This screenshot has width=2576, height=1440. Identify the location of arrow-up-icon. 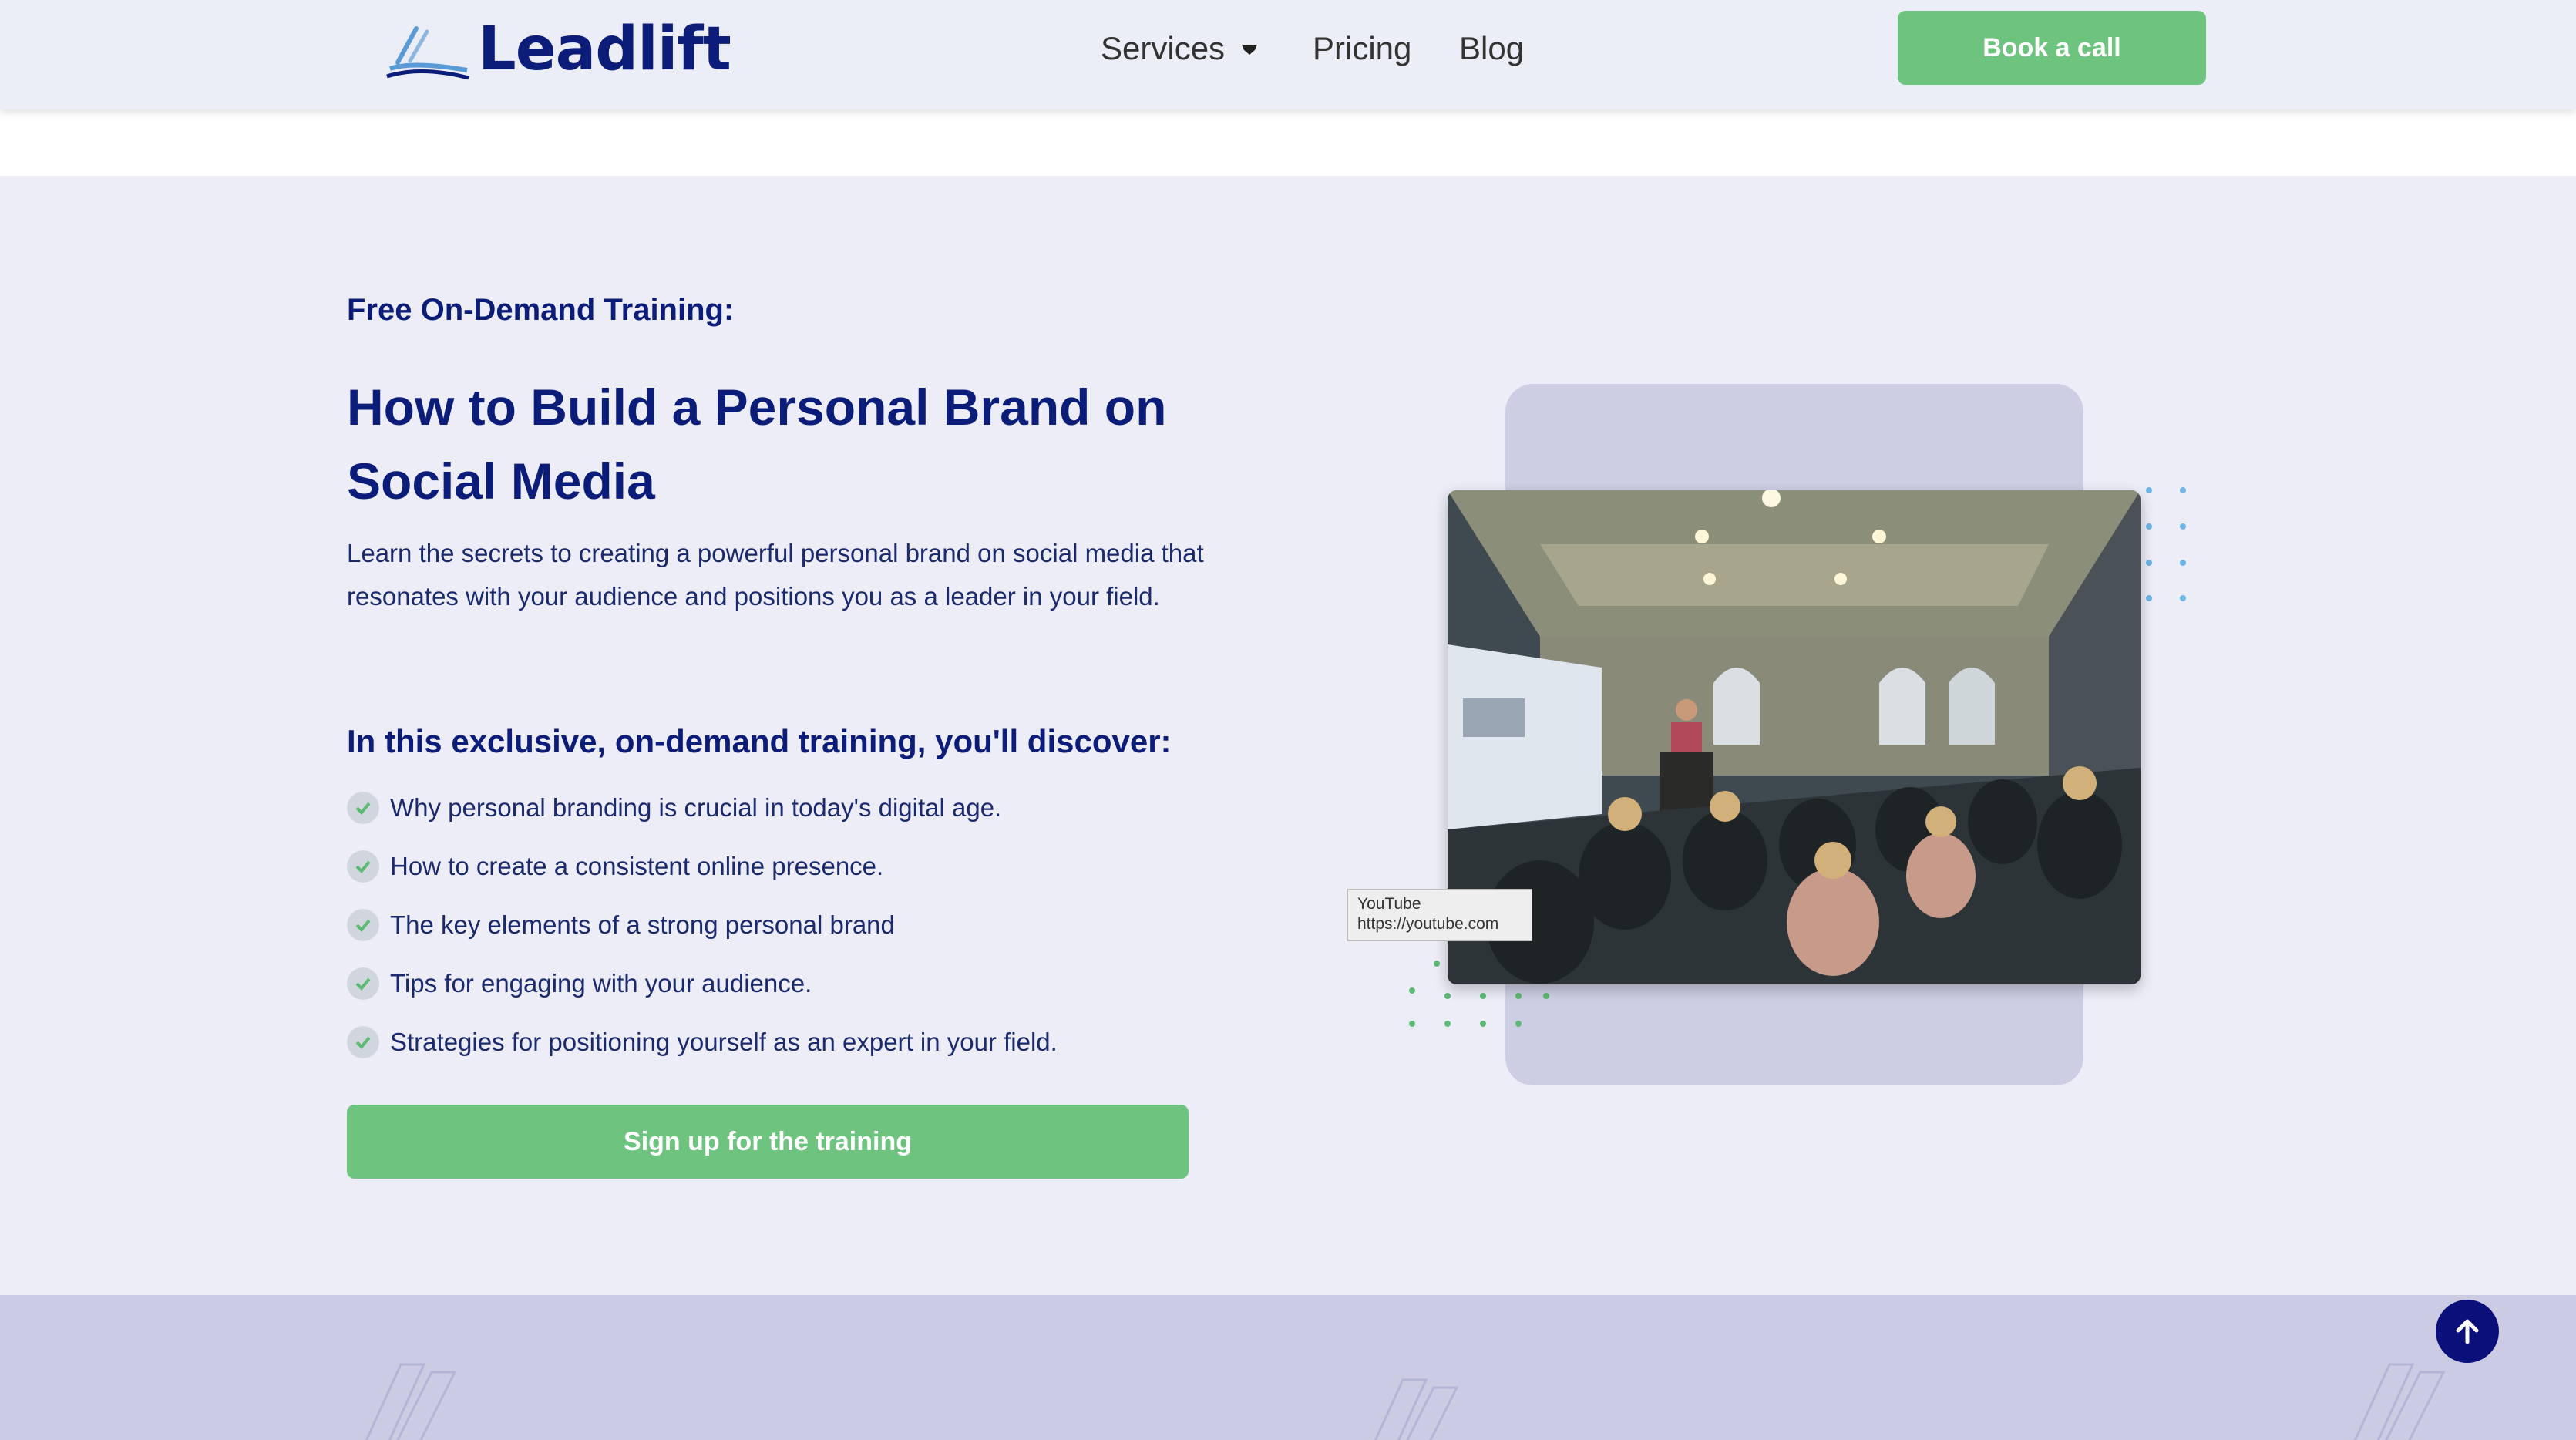
(2467, 1331).